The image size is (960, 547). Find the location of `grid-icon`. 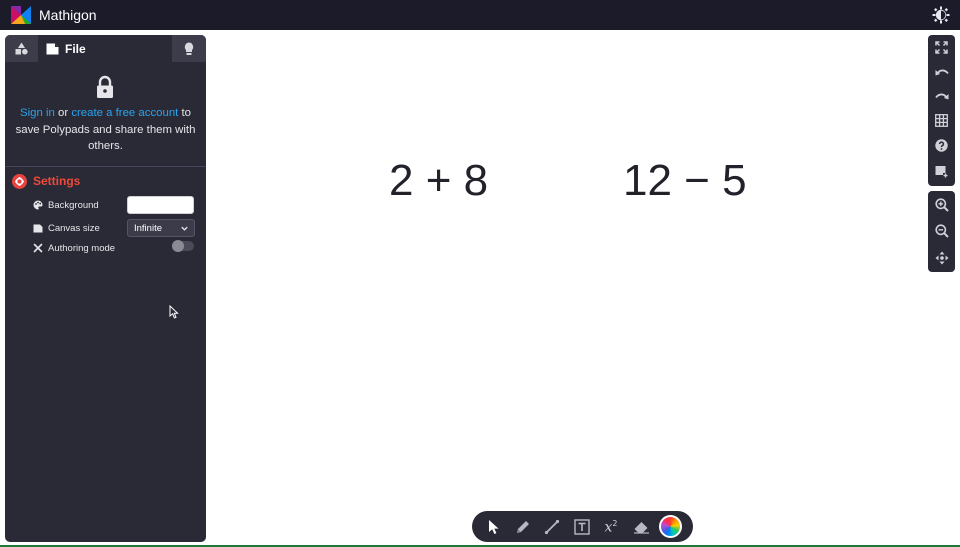

grid-icon is located at coordinates (941, 120).